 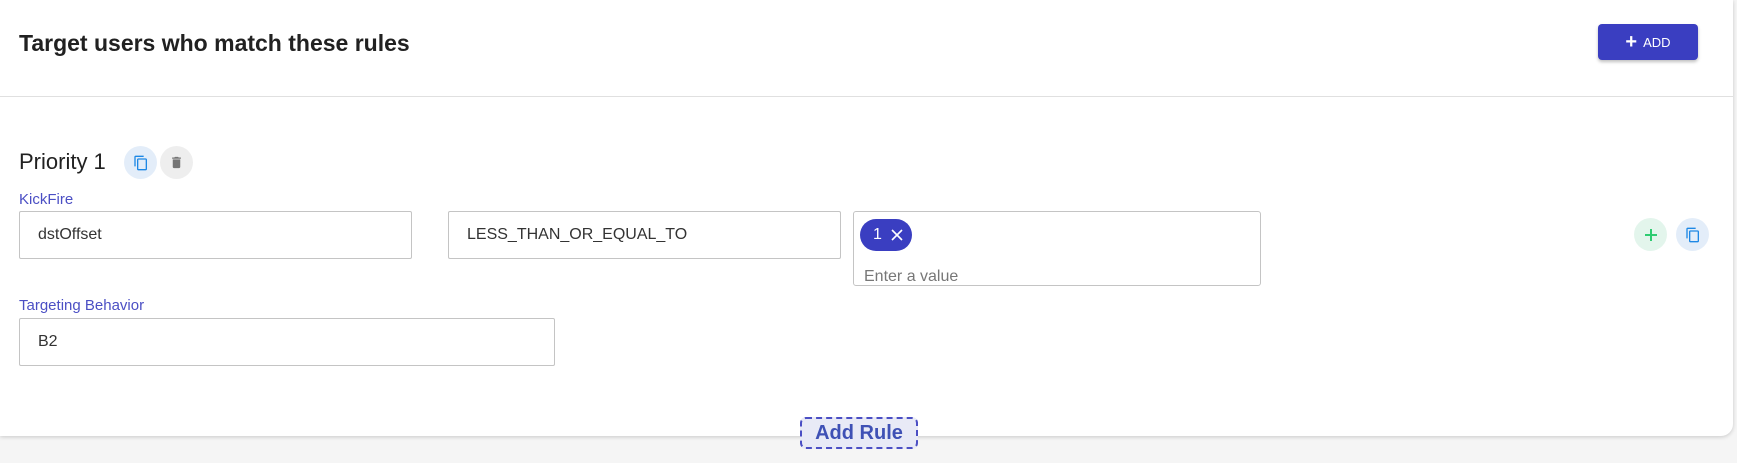 What do you see at coordinates (897, 235) in the screenshot?
I see `close-icon` at bounding box center [897, 235].